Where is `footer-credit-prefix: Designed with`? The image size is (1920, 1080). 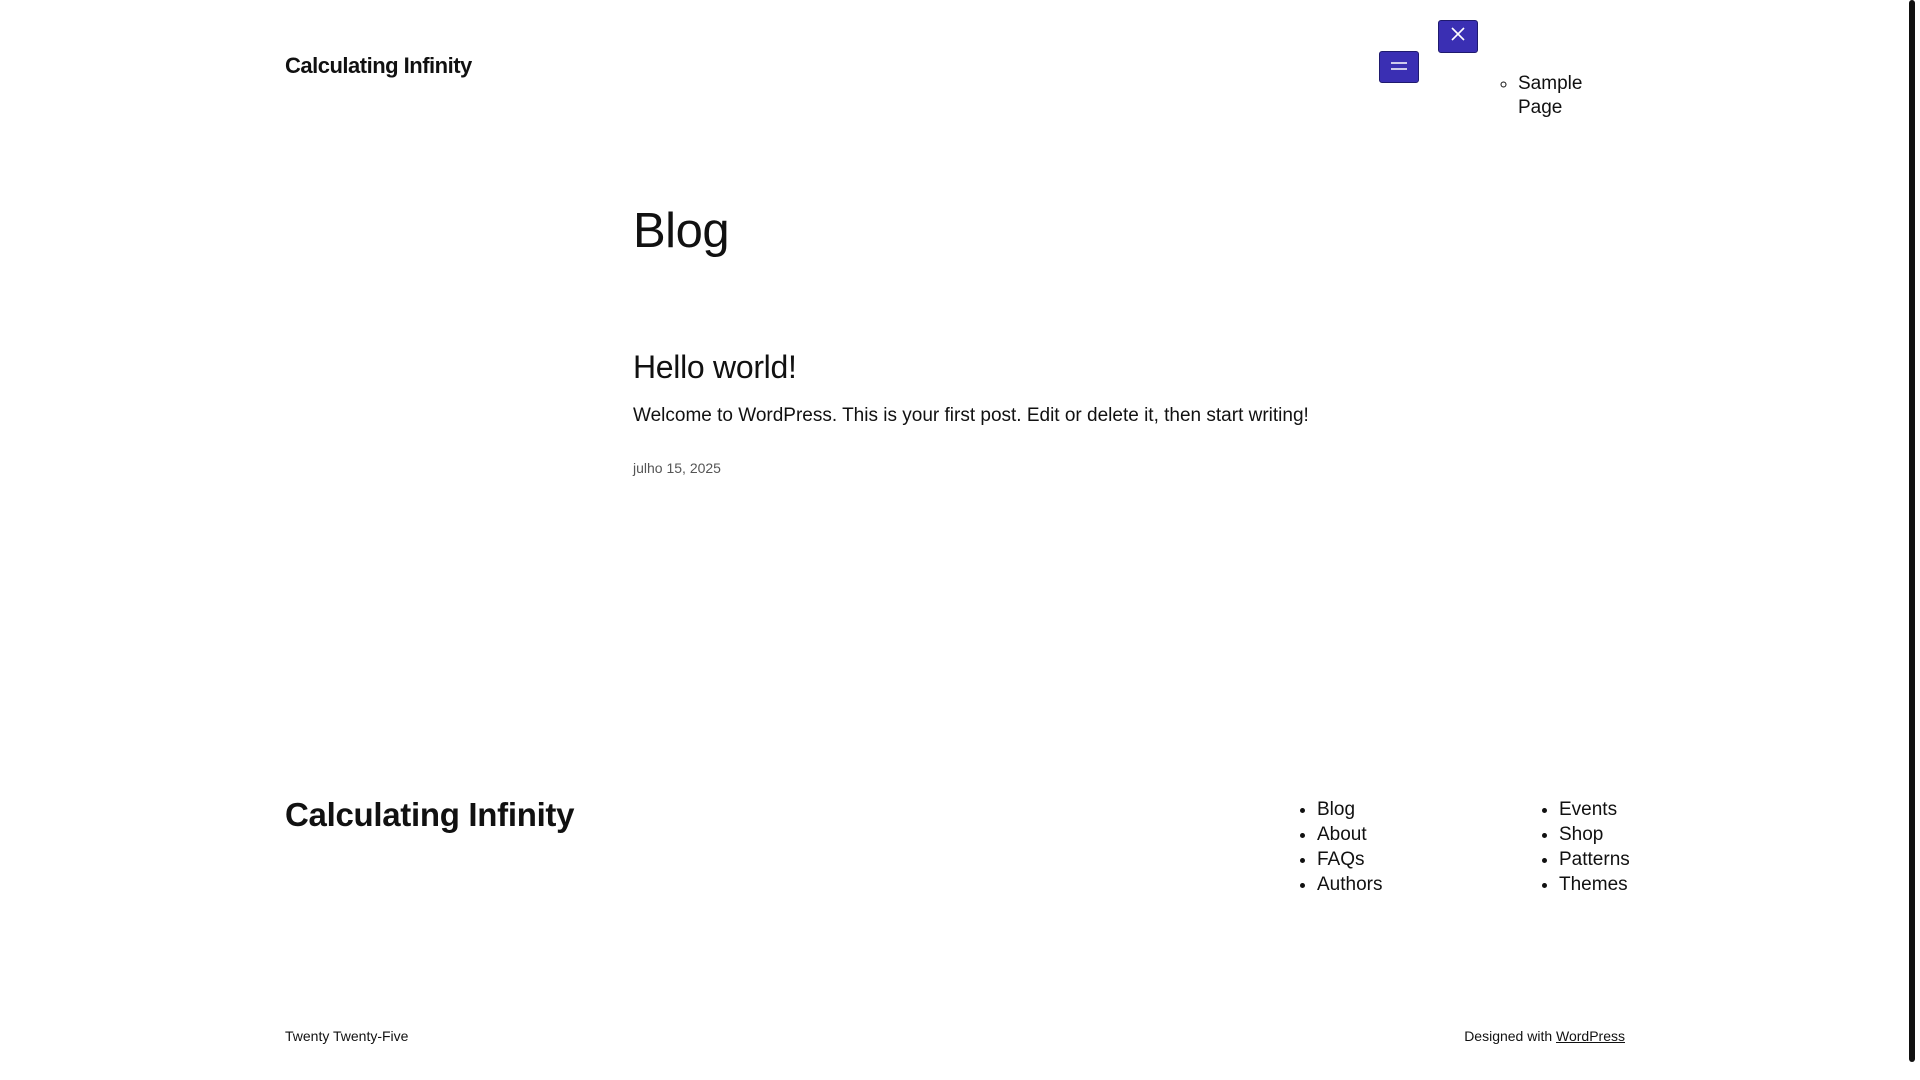 footer-credit-prefix: Designed with is located at coordinates (1508, 1036).